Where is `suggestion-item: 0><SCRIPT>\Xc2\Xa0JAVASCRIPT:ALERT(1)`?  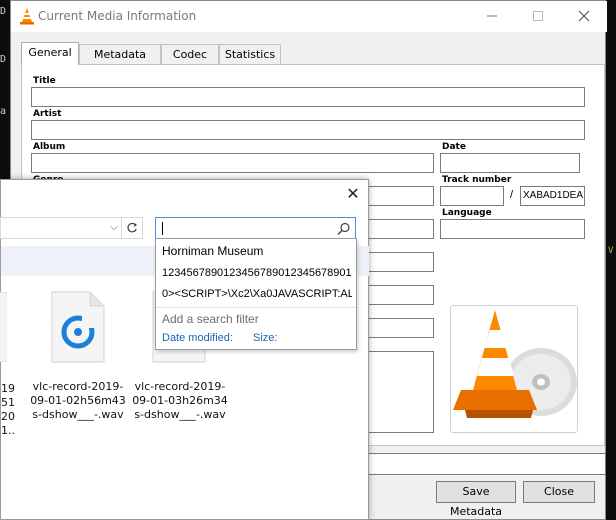
suggestion-item: 0><SCRIPT>\Xc2\Xa0JAVASCRIPT:ALERT(1) is located at coordinates (257, 294).